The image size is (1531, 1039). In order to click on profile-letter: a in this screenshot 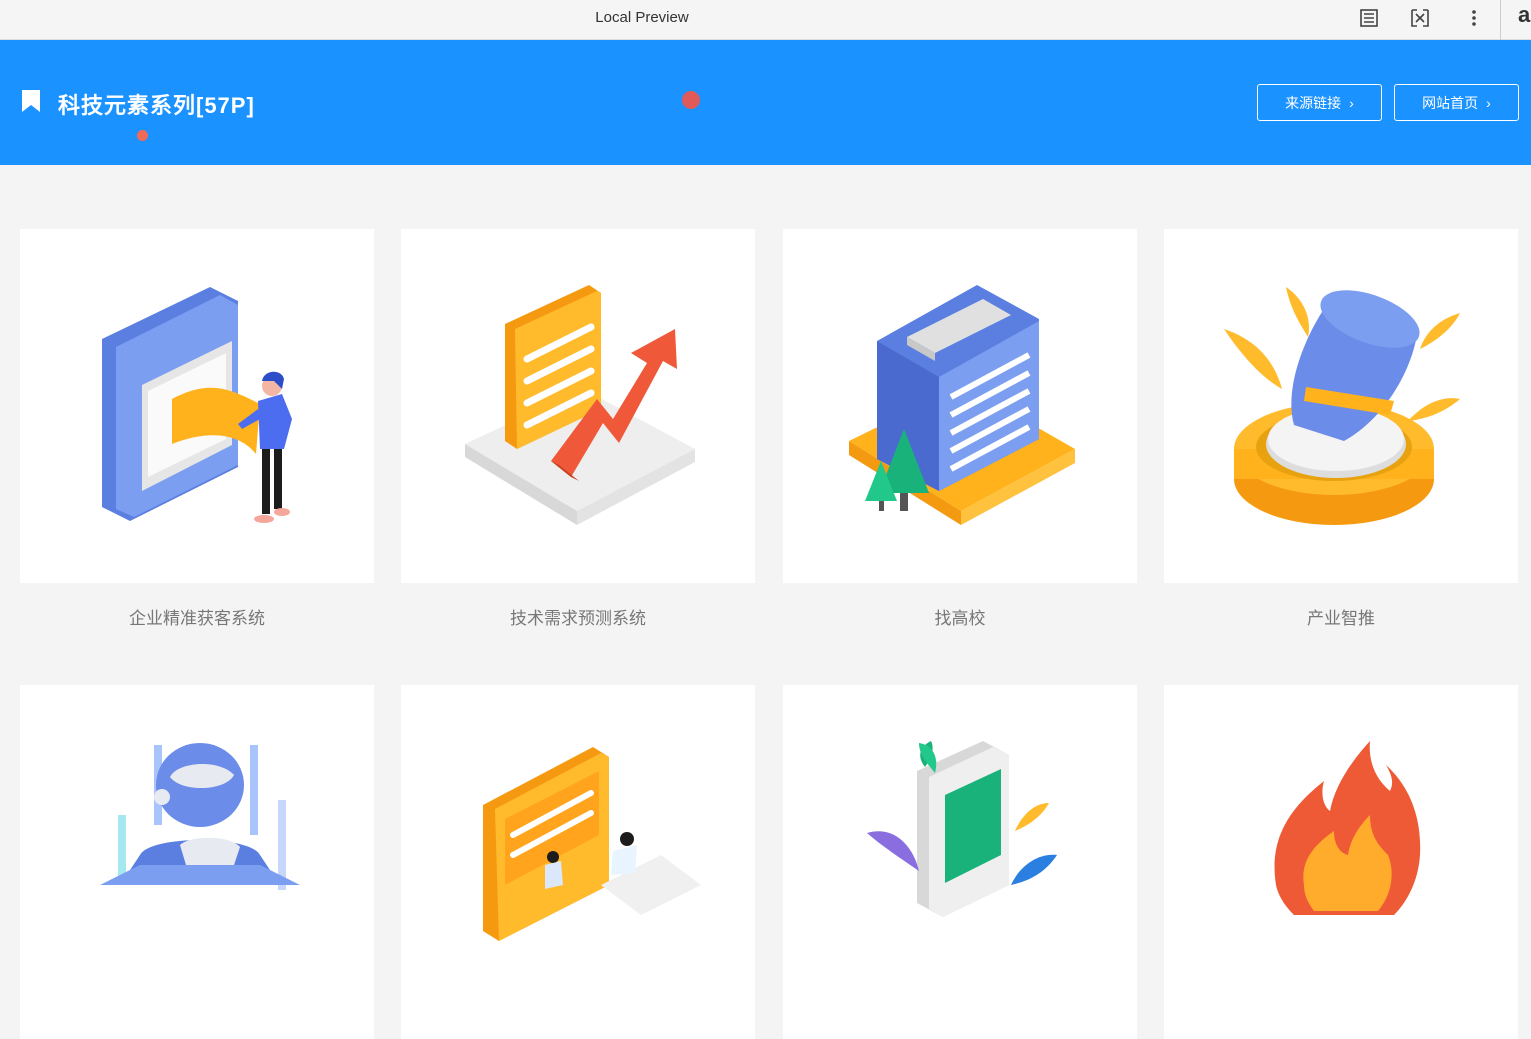, I will do `click(1524, 15)`.